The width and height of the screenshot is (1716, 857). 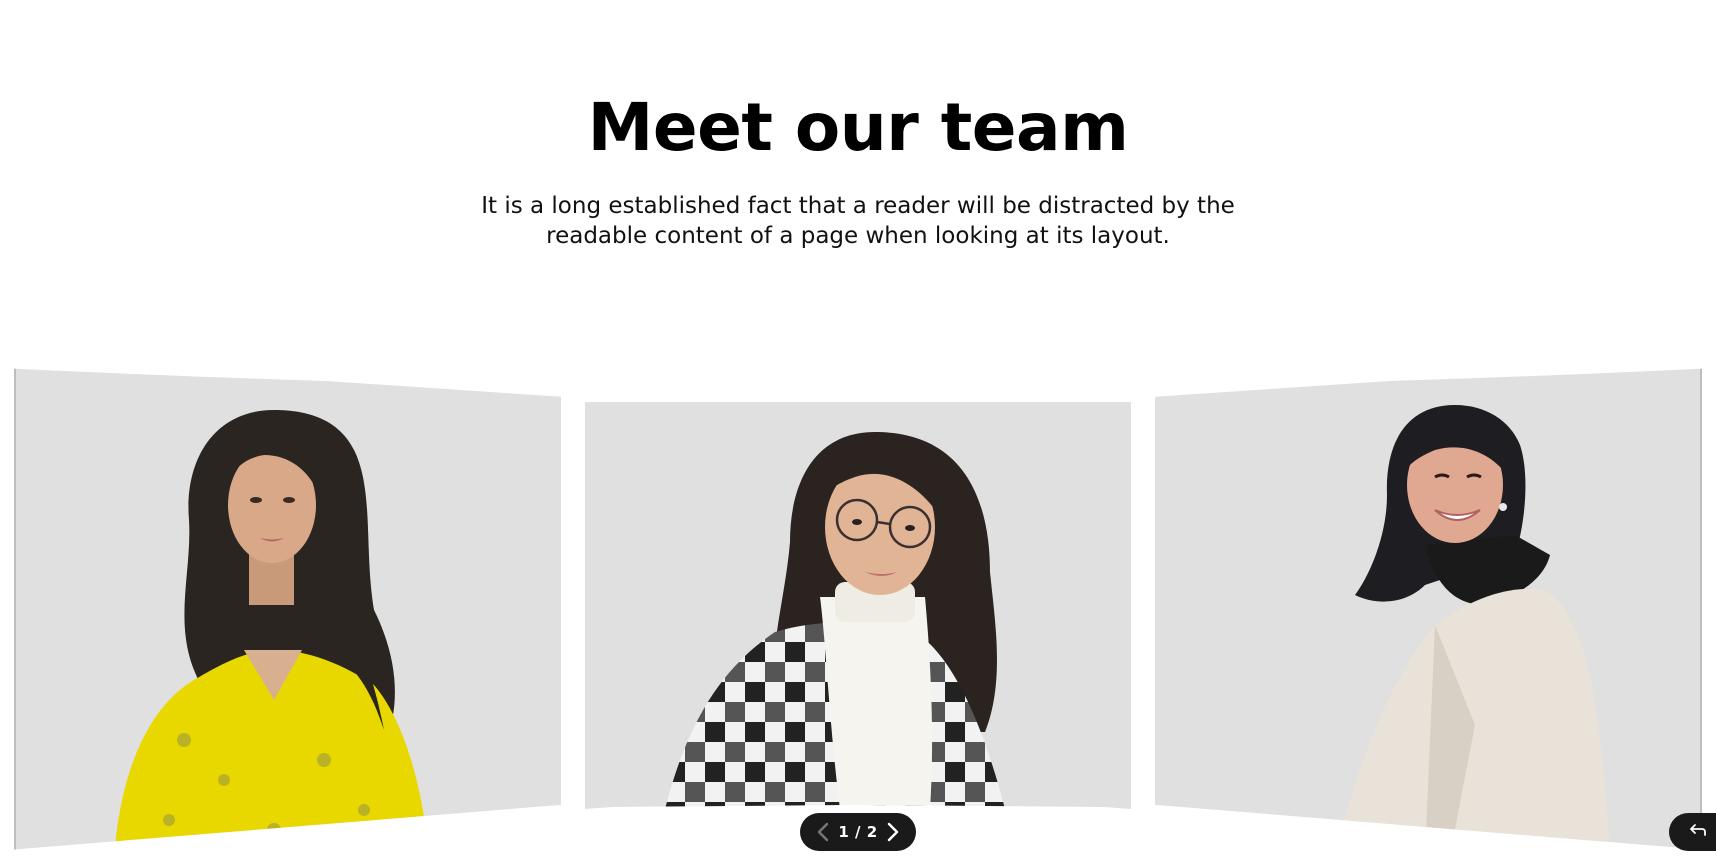 What do you see at coordinates (823, 832) in the screenshot?
I see `chevron-left-icon` at bounding box center [823, 832].